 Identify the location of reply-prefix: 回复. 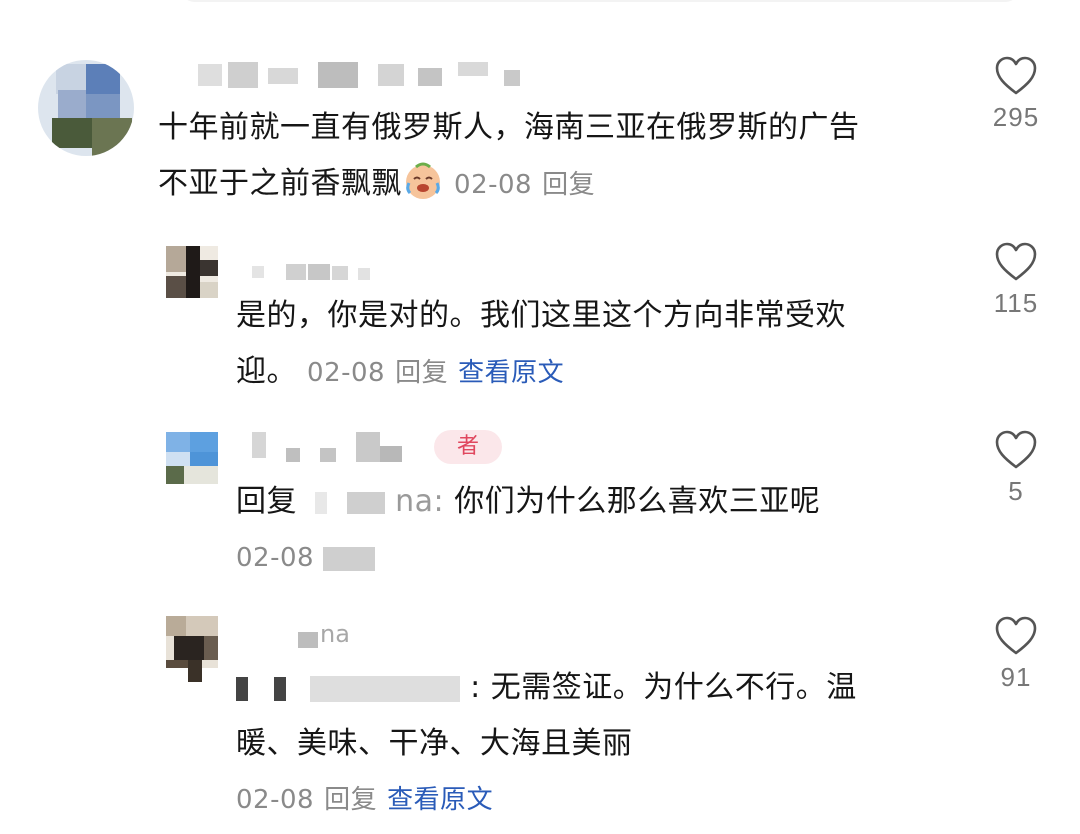
(266, 501).